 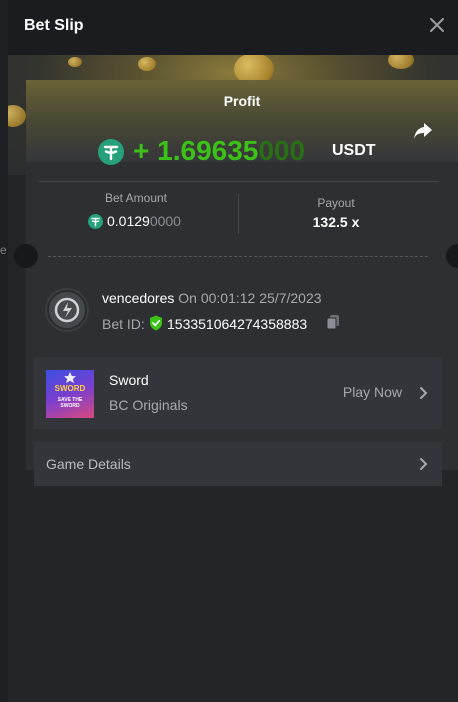 I want to click on dashed-divider, so click(x=238, y=256).